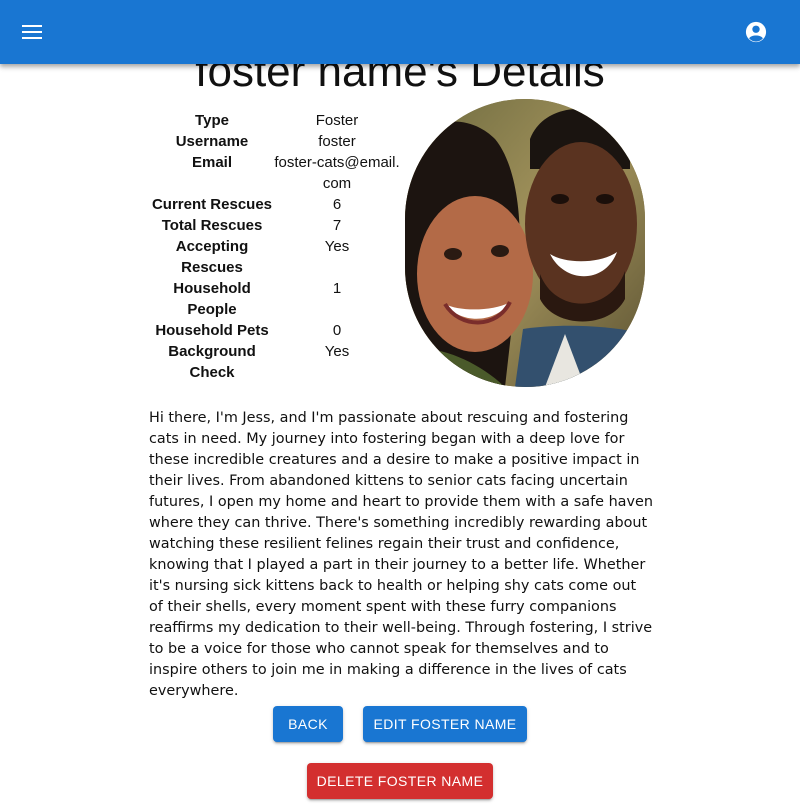 This screenshot has width=800, height=809. I want to click on detail-row-total-rescues: Total Rescues 7, so click(275, 225).